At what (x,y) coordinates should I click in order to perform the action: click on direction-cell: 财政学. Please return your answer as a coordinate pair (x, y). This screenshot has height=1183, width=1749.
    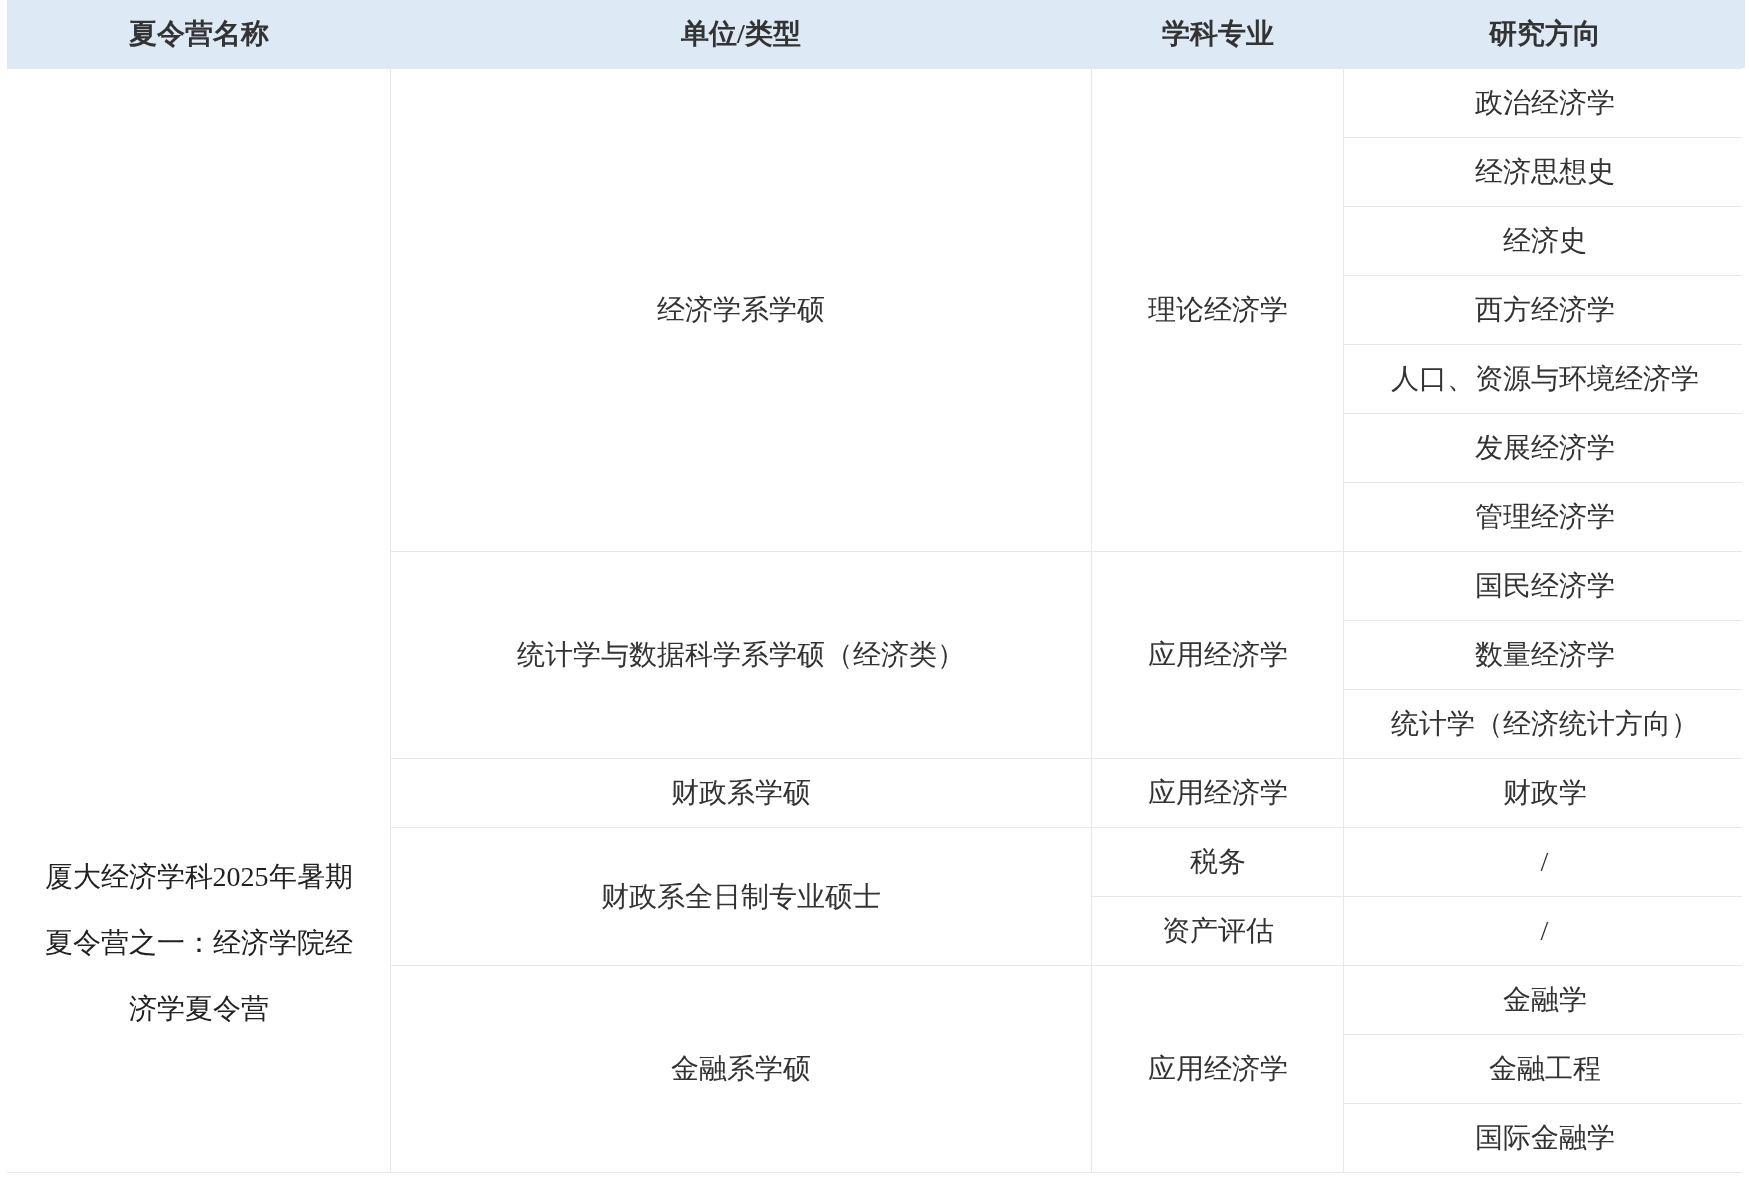
    Looking at the image, I should click on (1544, 793).